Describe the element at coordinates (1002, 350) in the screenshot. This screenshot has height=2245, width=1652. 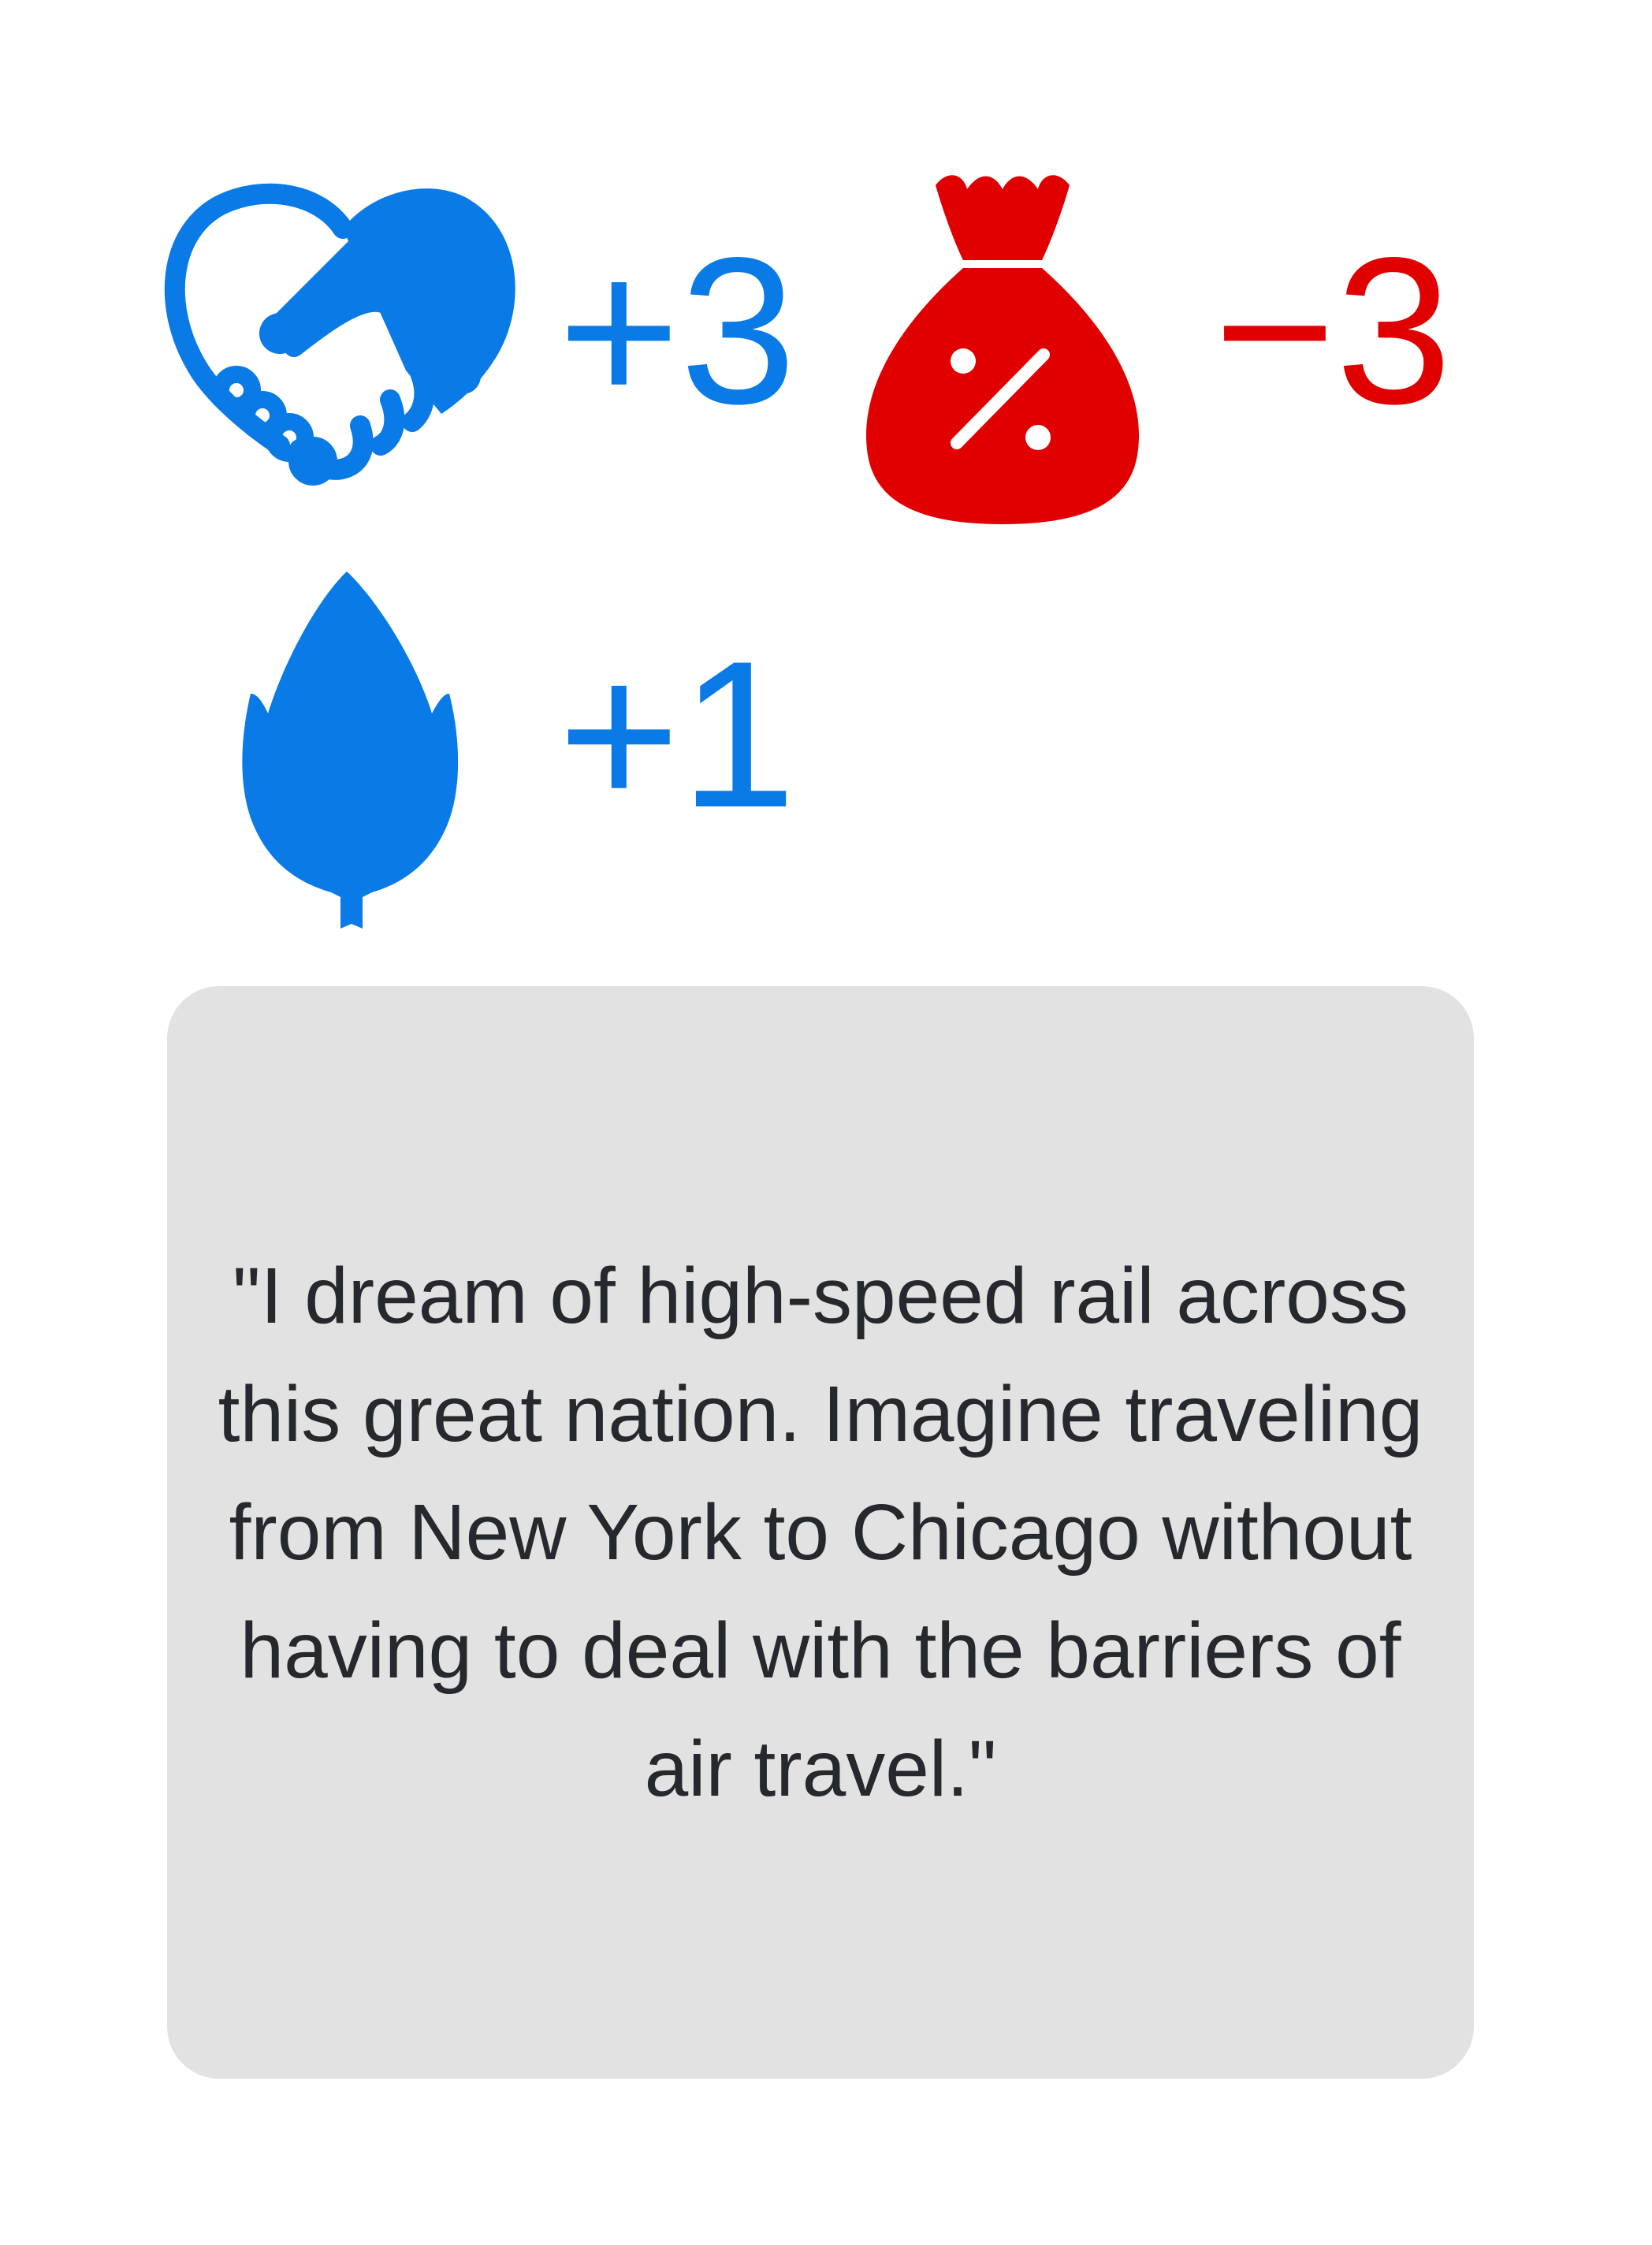
I see `money-bag-percent-icon` at that location.